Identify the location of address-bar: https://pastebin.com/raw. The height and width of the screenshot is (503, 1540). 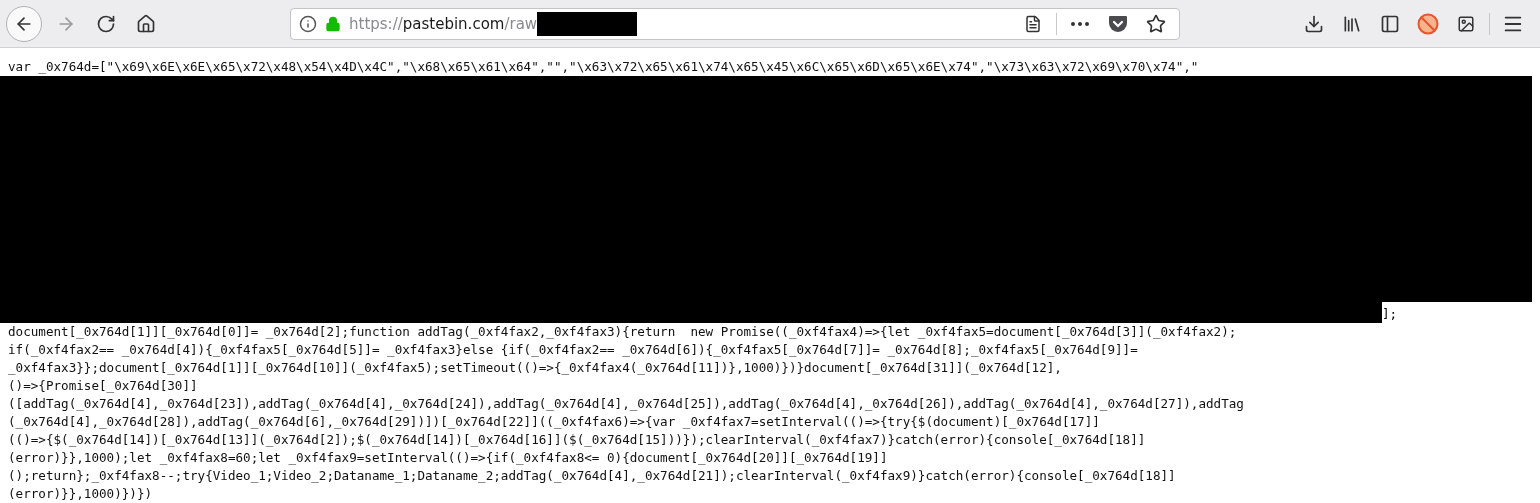
(735, 23).